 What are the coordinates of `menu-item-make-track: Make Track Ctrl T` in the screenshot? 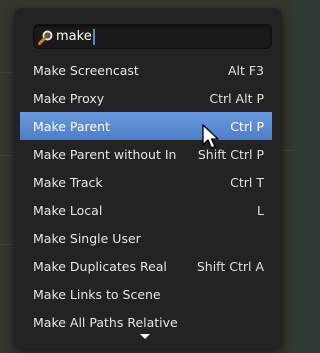 It's located at (146, 182).